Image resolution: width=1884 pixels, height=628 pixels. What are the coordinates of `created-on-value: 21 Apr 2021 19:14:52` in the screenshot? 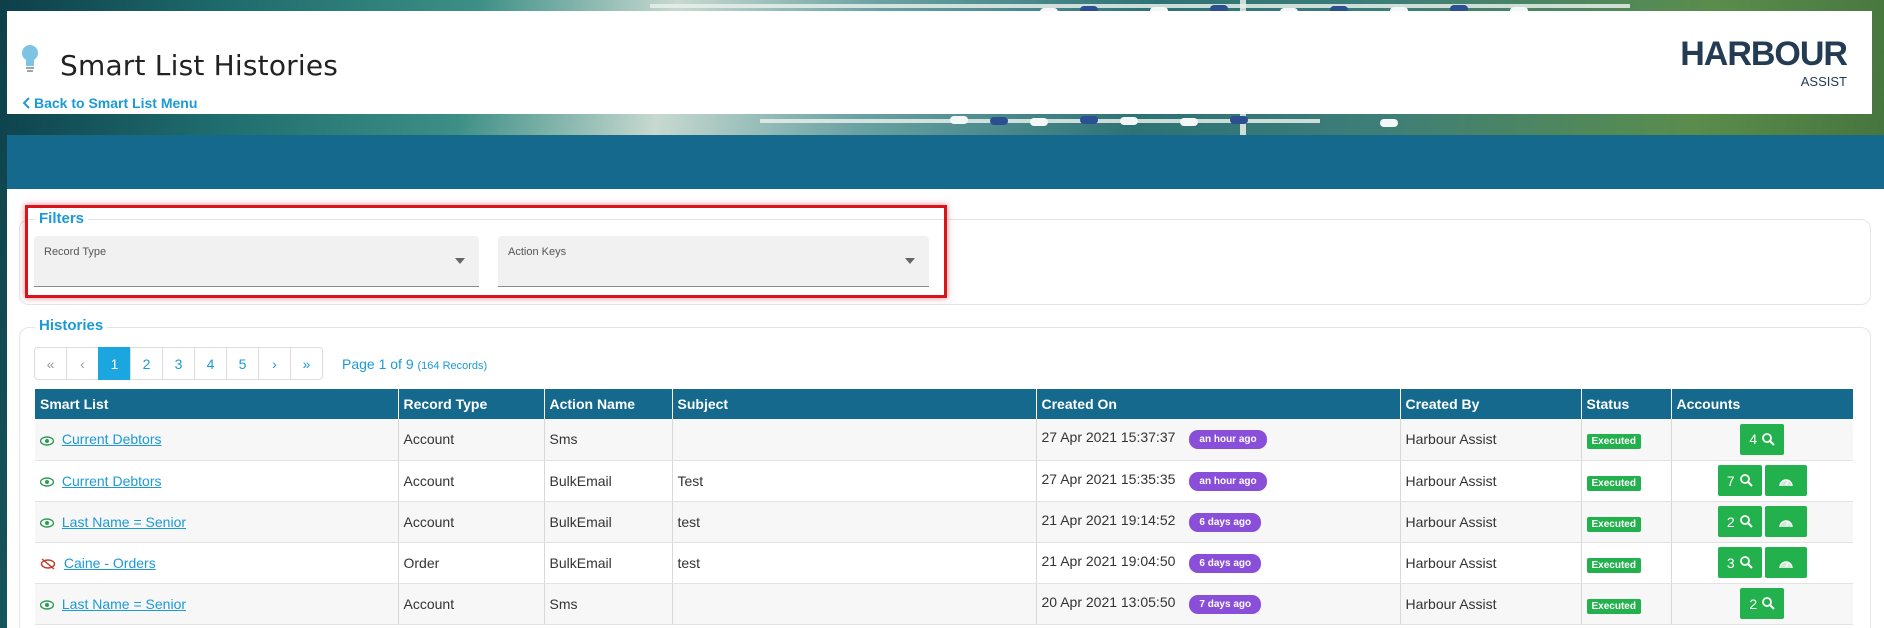 It's located at (1108, 519).